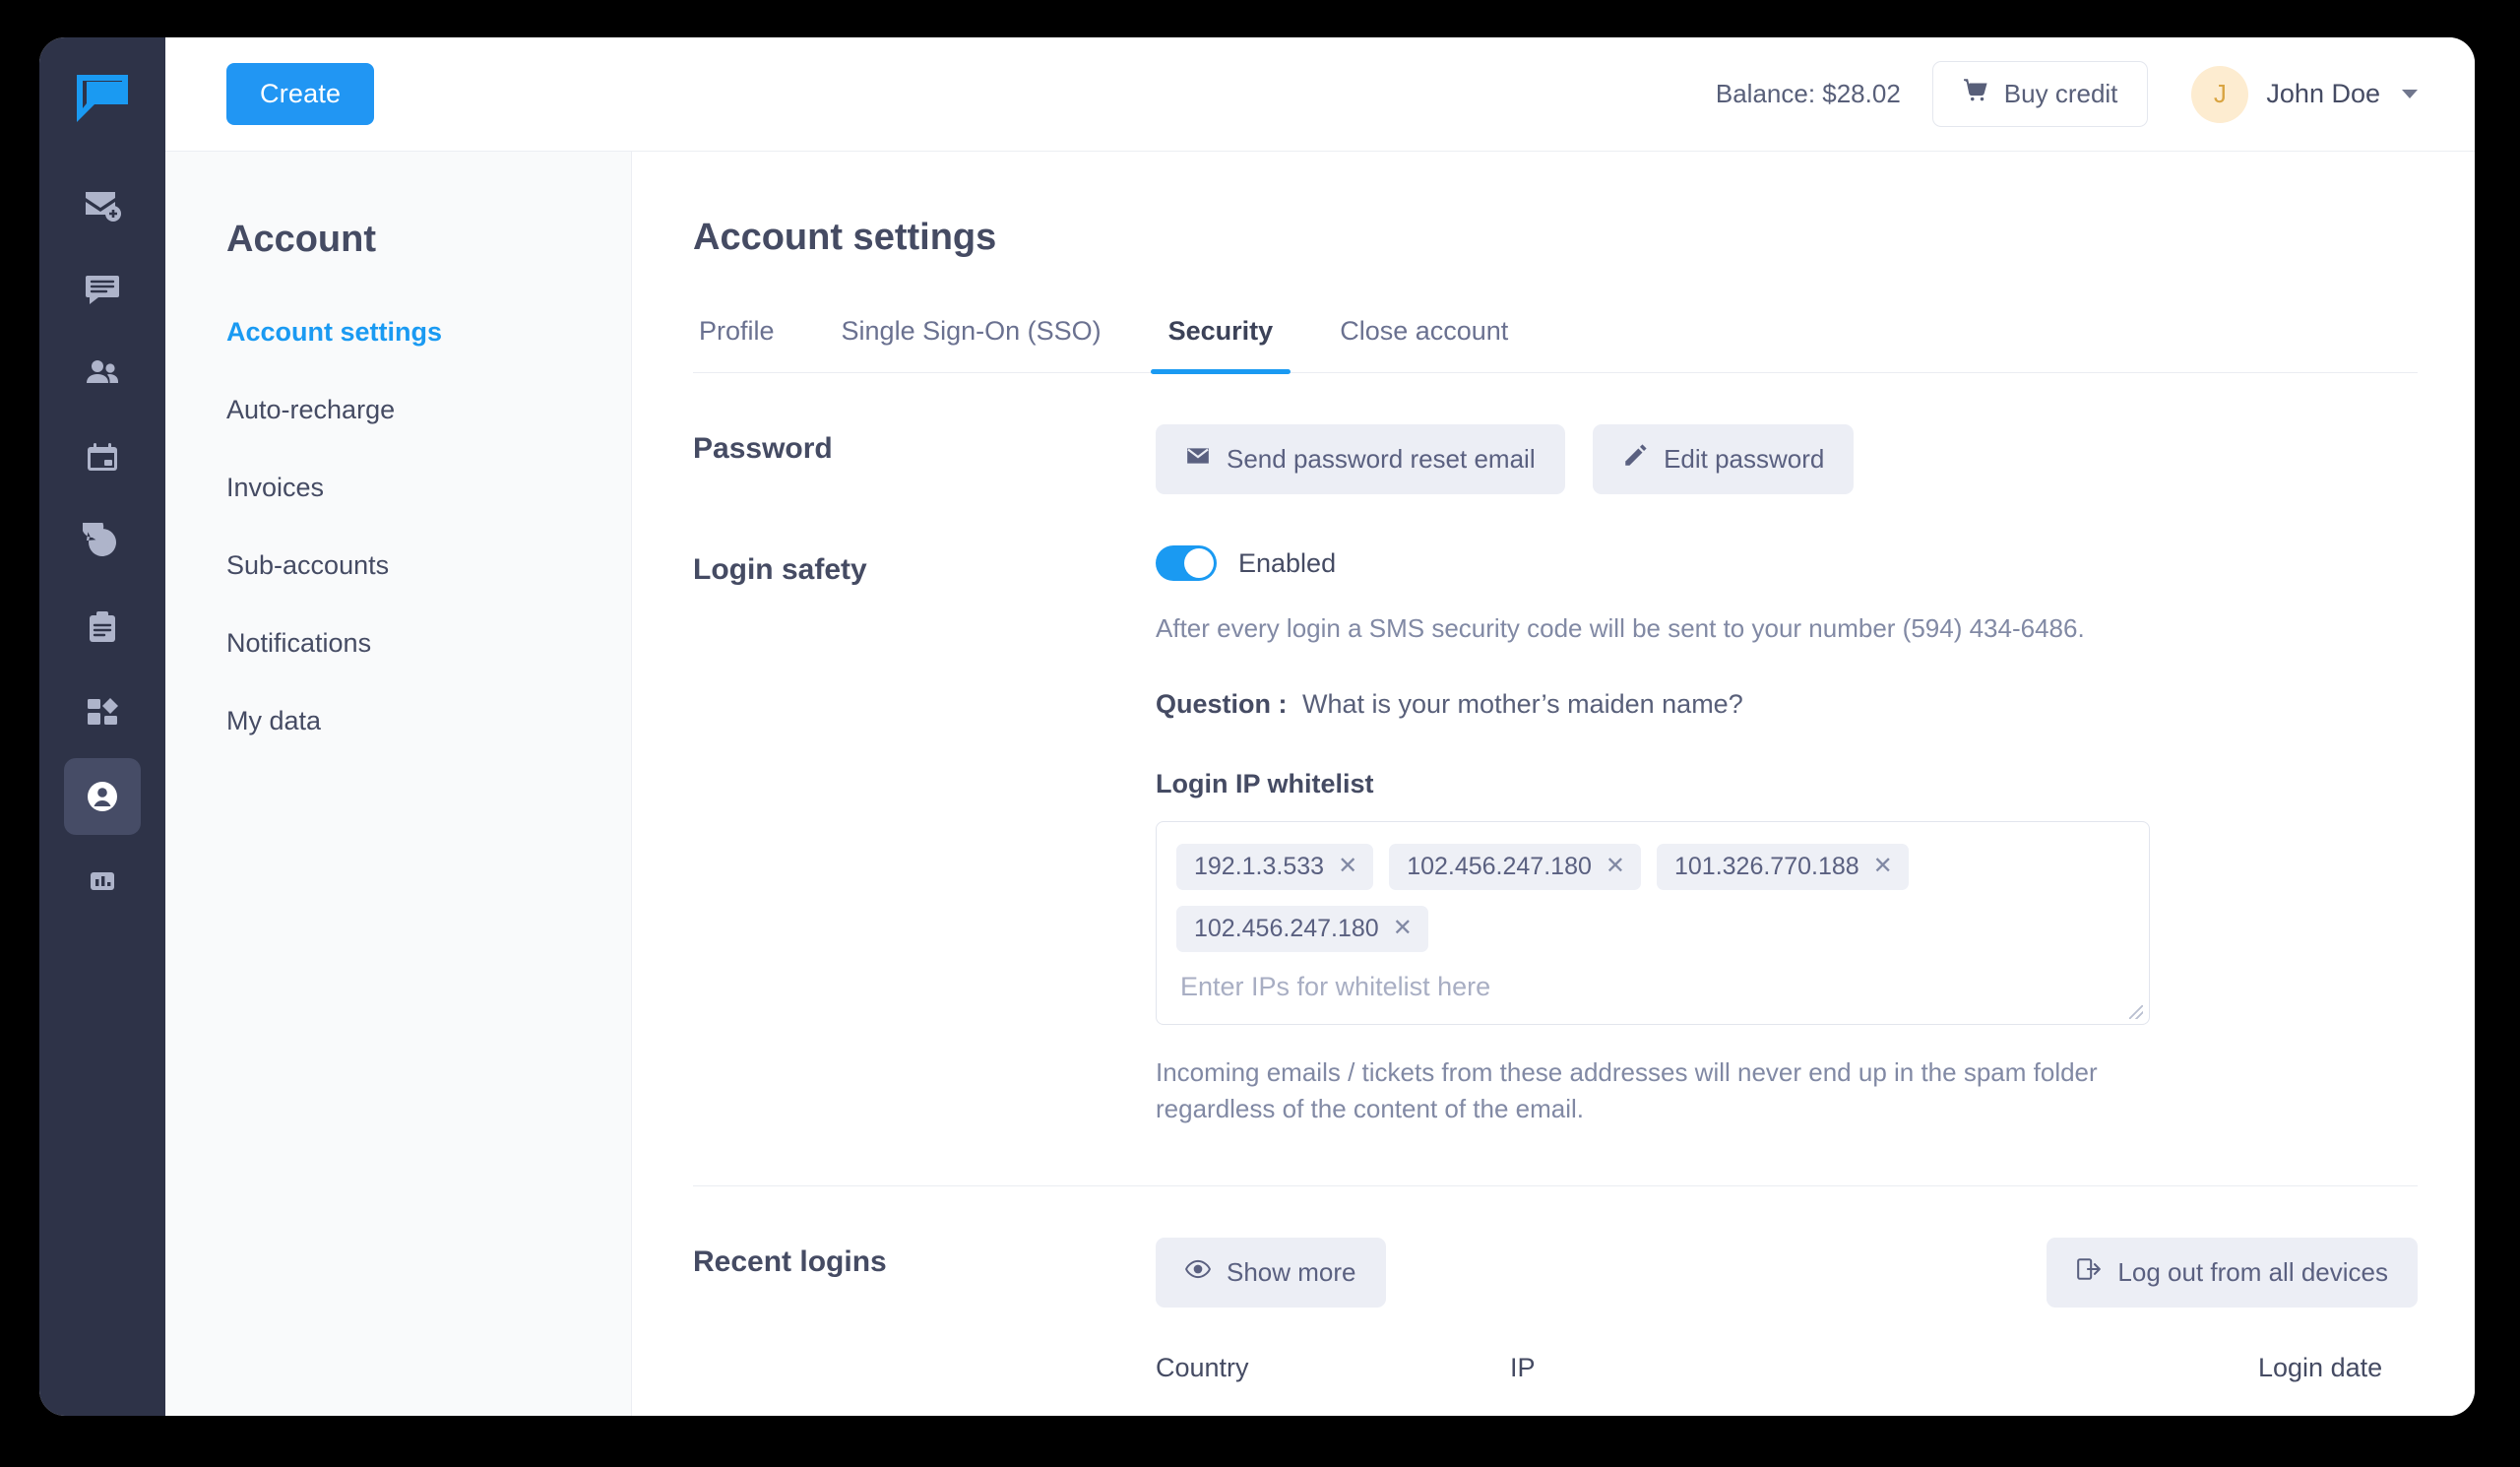 The width and height of the screenshot is (2520, 1467). Describe the element at coordinates (1787, 1273) in the screenshot. I see `recent-logins-toolbar: Show more Log out from all devices` at that location.